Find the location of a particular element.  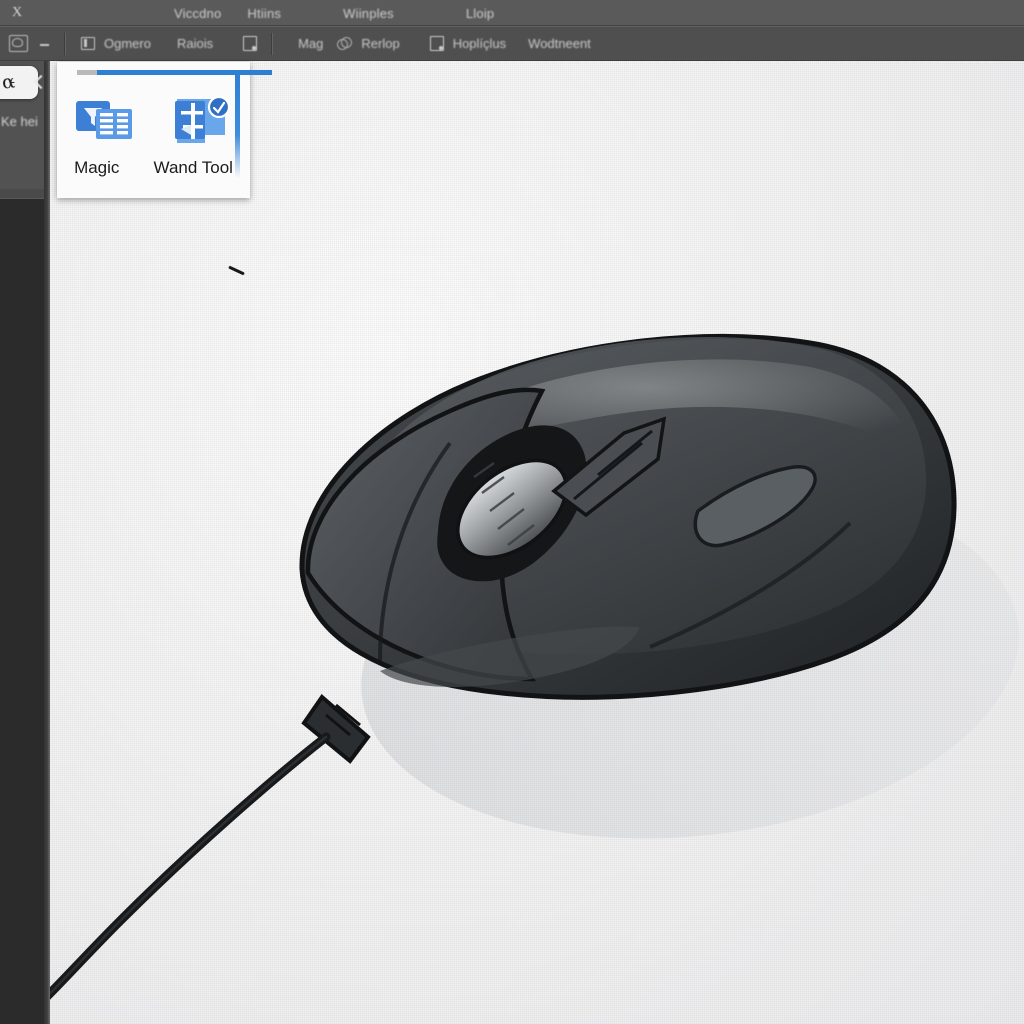

toolbar-lower-section is located at coordinates (22, 611).